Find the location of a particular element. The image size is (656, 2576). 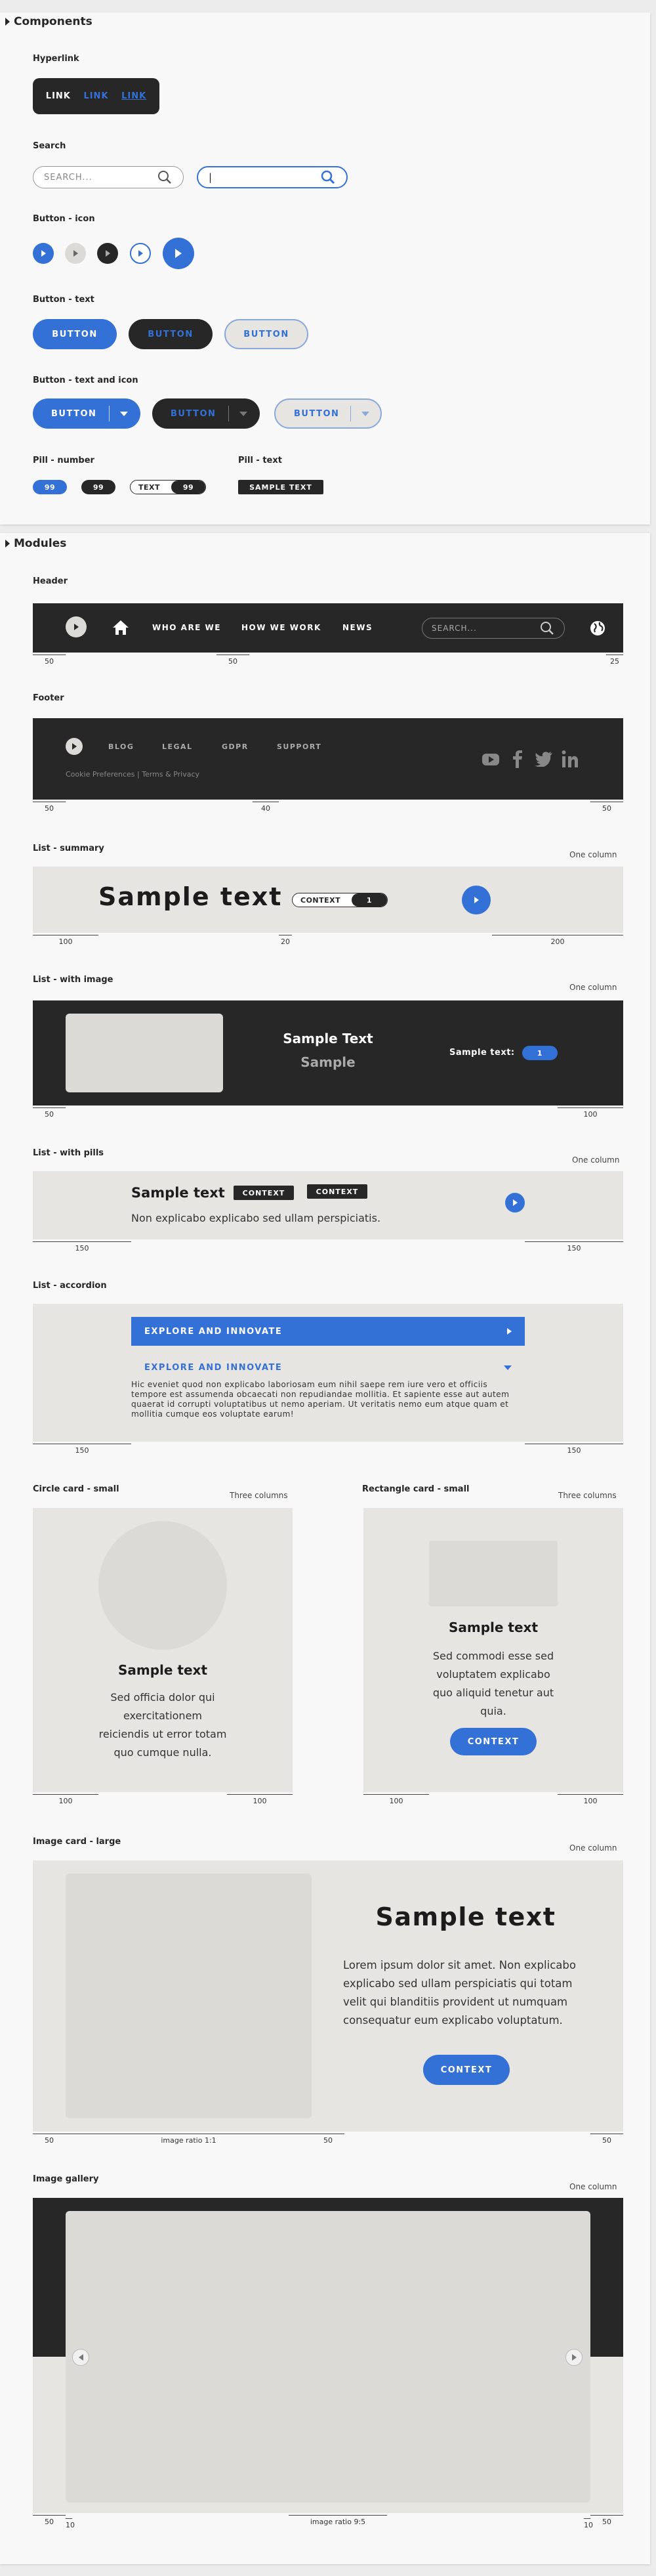

twitter-icon is located at coordinates (544, 759).